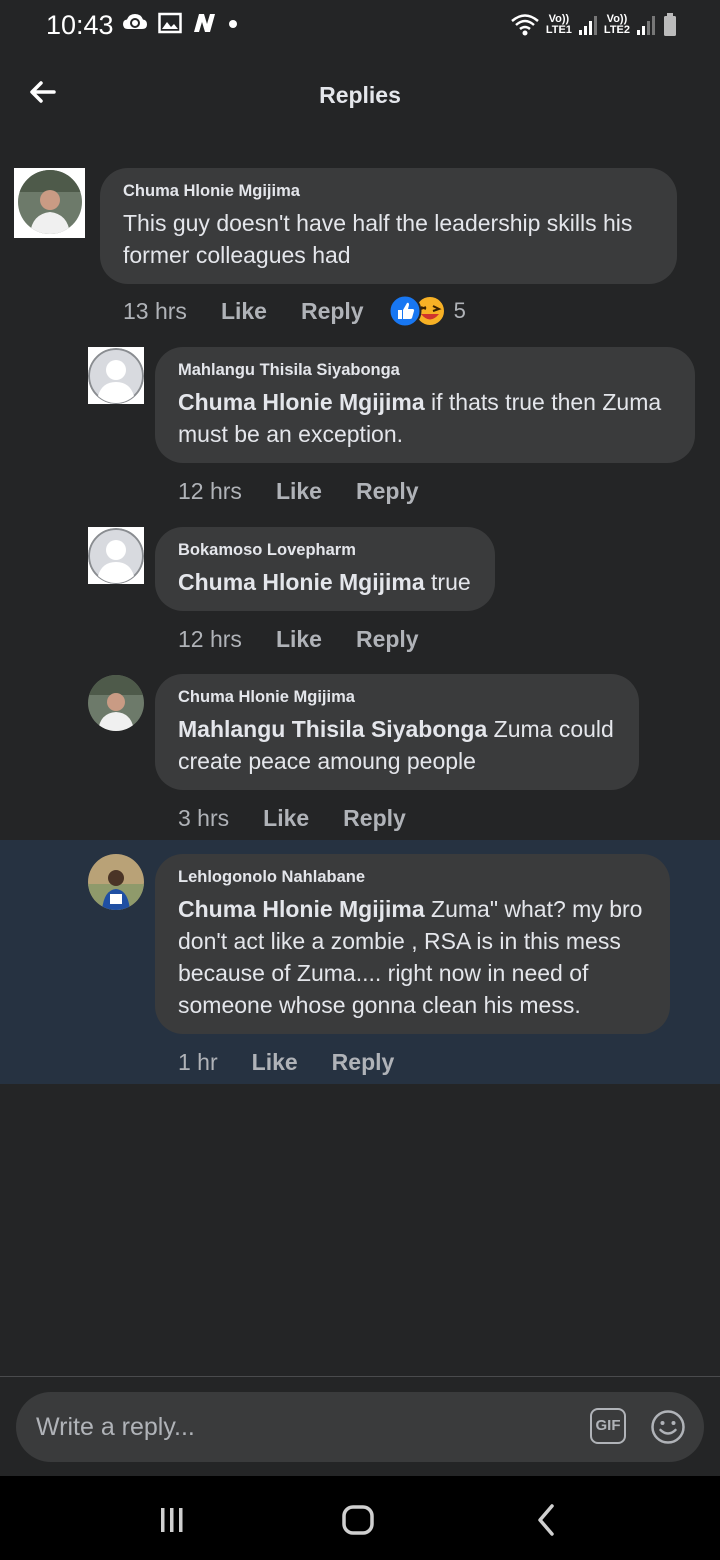 This screenshot has width=720, height=1560. Describe the element at coordinates (198, 1061) in the screenshot. I see `comment-time: 1 hr` at that location.